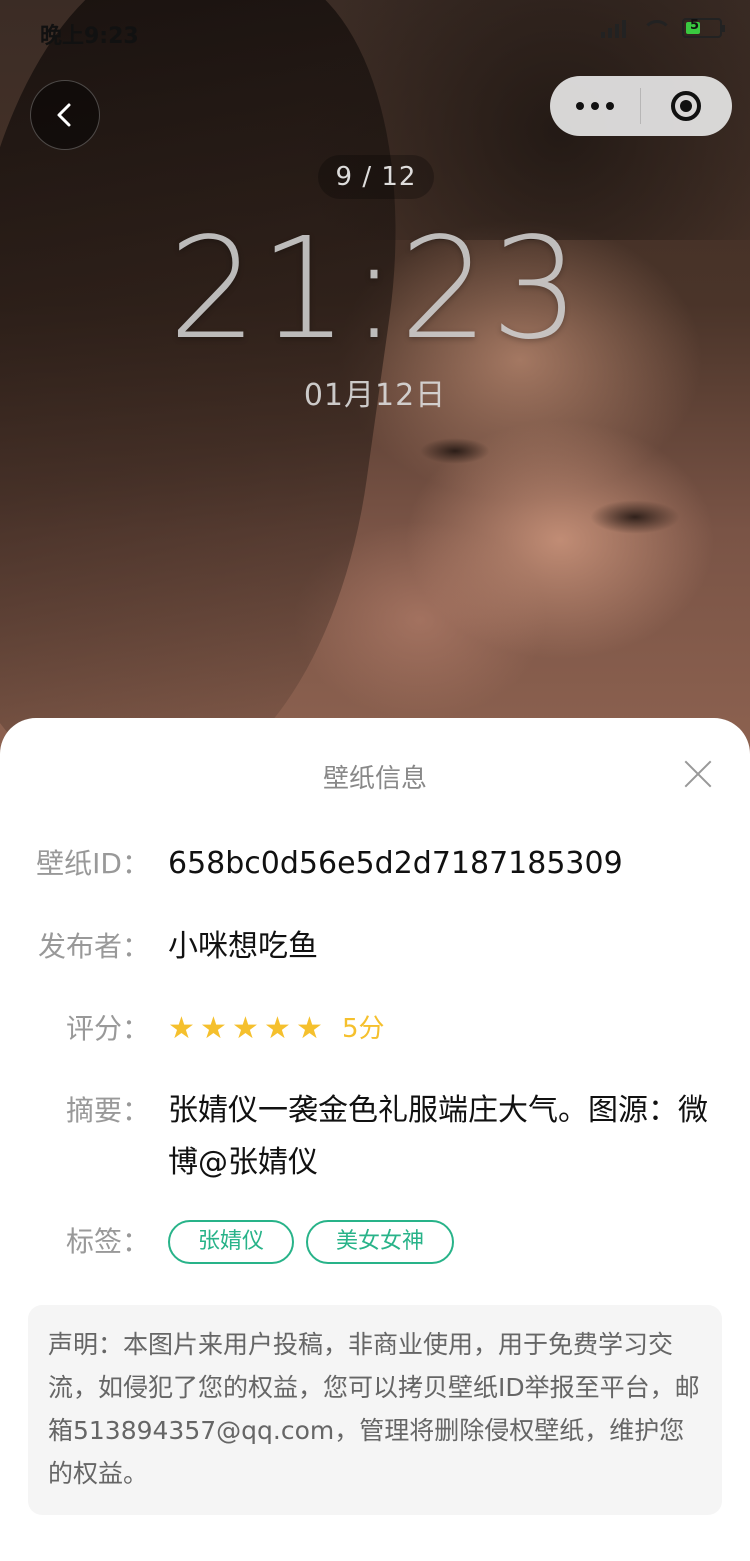 This screenshot has width=750, height=1561. I want to click on rating-label: 评分：, so click(107, 1028).